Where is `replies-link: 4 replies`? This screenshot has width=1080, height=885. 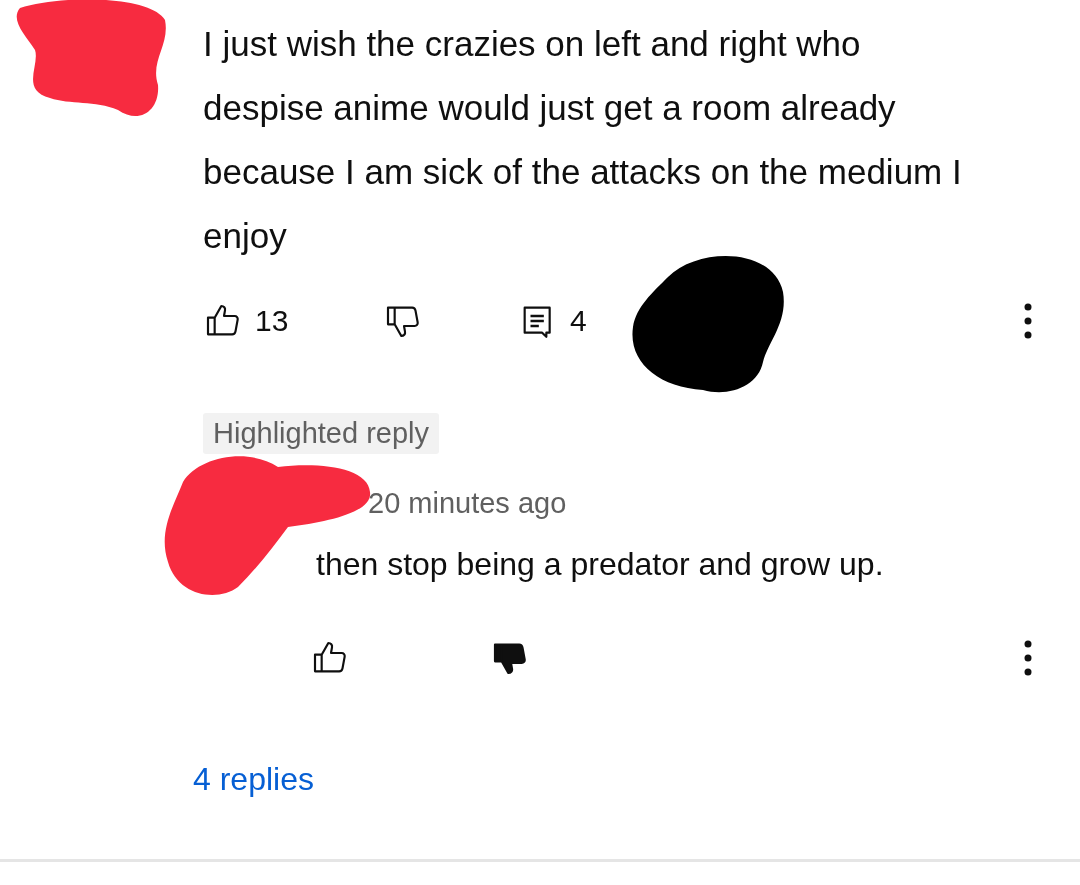
replies-link: 4 replies is located at coordinates (253, 779).